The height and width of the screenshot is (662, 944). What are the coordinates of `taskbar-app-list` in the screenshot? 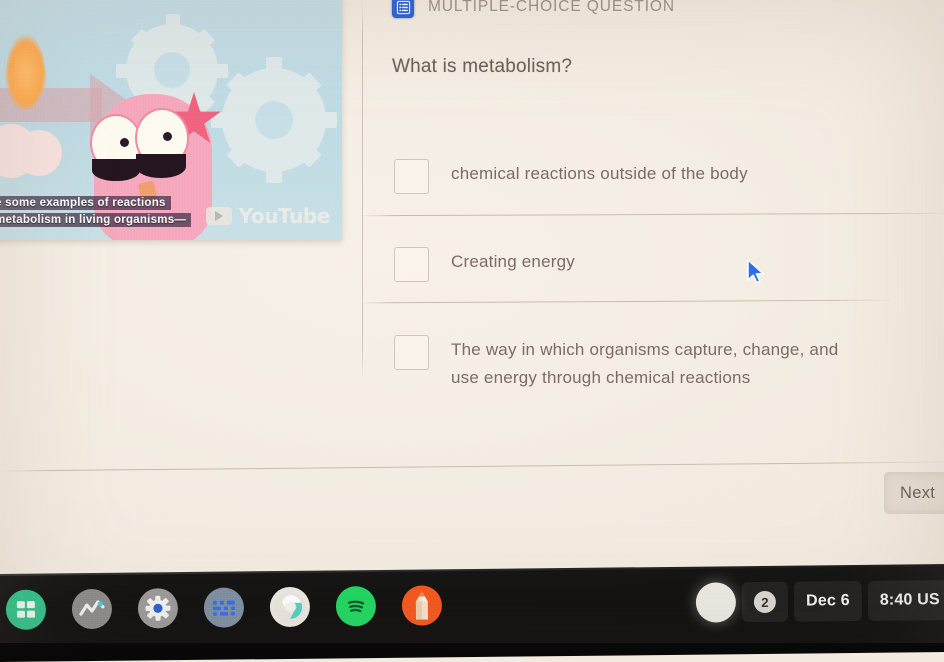 It's located at (224, 607).